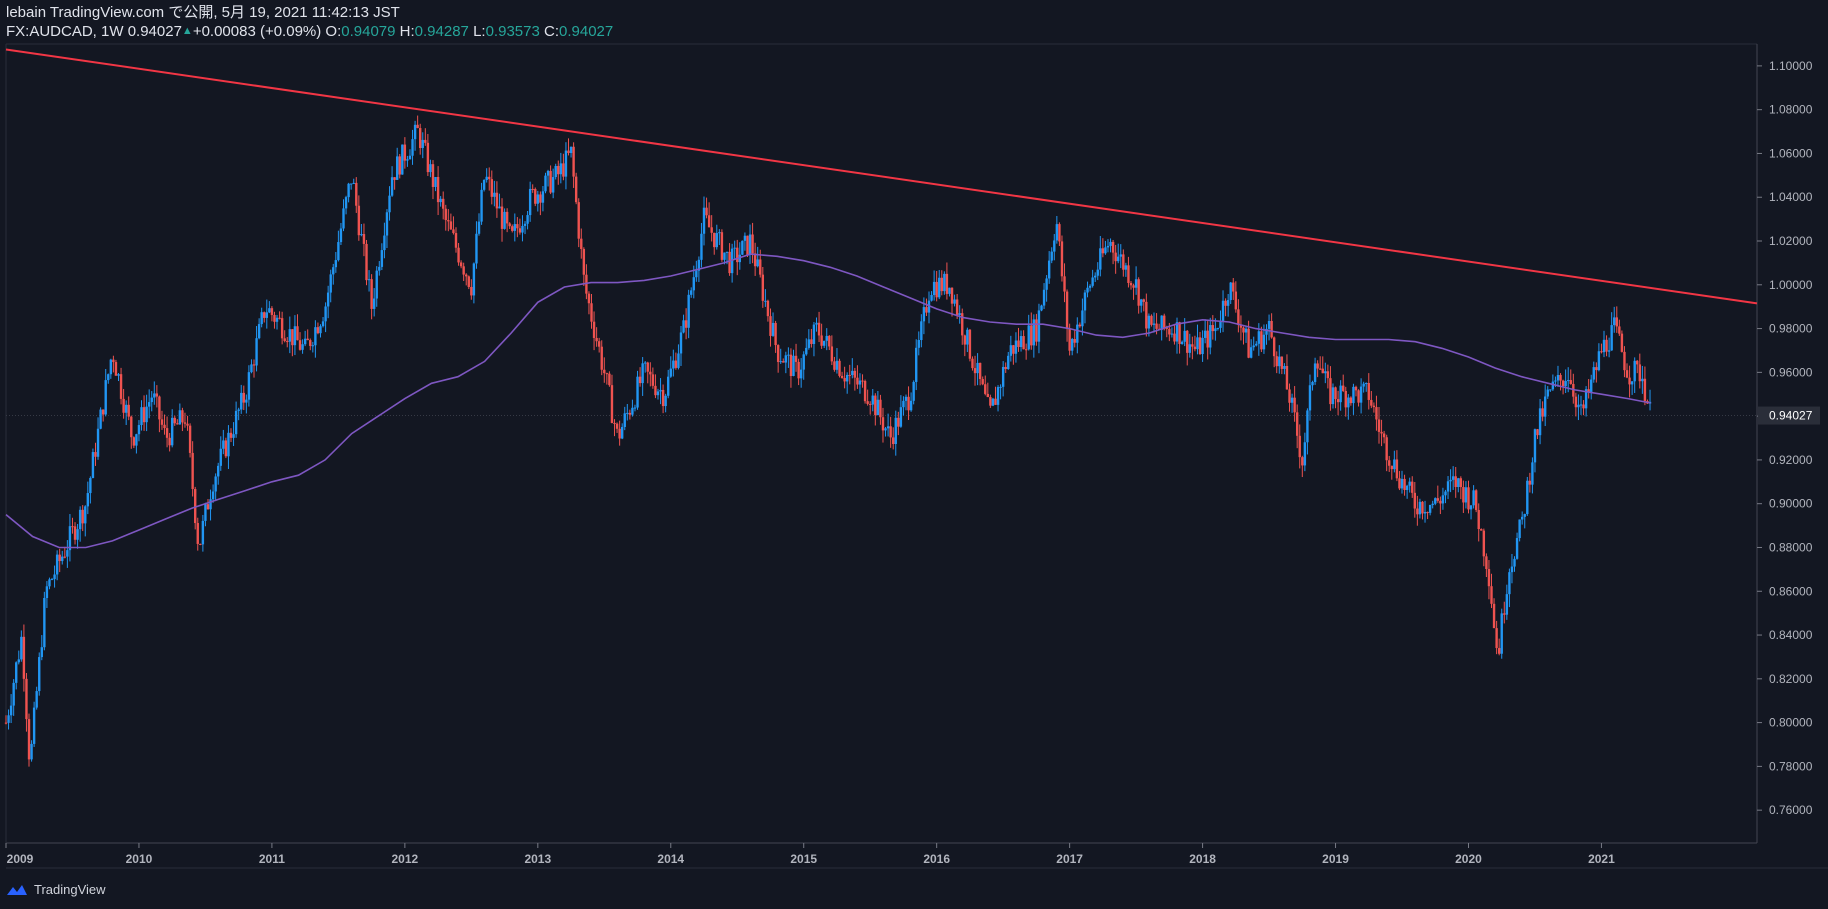 This screenshot has width=1828, height=909. What do you see at coordinates (1791, 504) in the screenshot?
I see `y-tick-label: 0.90000` at bounding box center [1791, 504].